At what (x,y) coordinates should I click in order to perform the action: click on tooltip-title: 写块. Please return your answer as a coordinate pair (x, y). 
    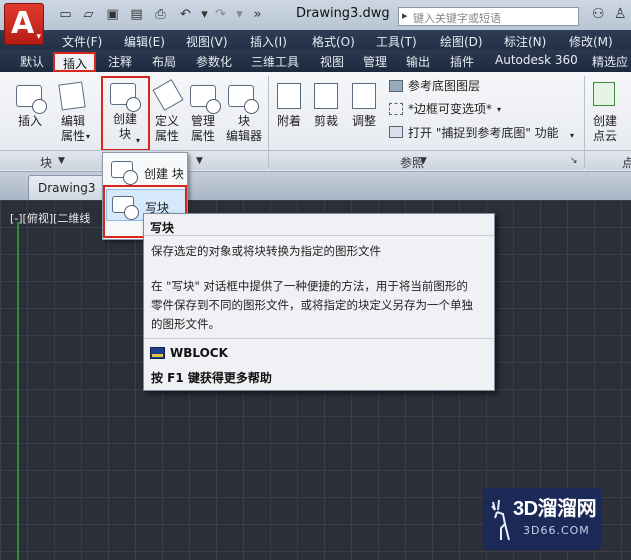
    Looking at the image, I should click on (162, 228).